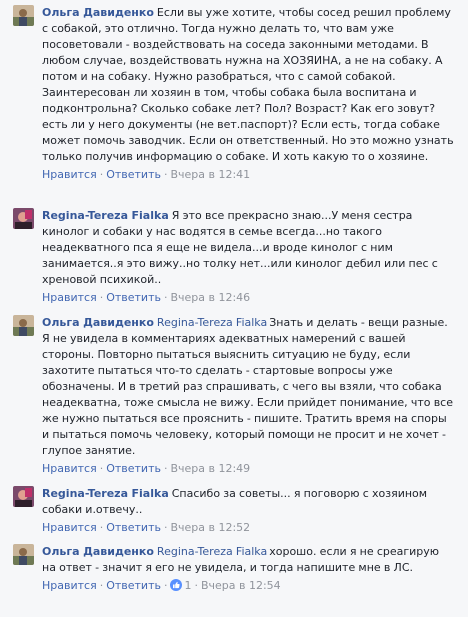 The width and height of the screenshot is (468, 617). I want to click on comment-timestamp: Вчера в 12:52, so click(210, 527).